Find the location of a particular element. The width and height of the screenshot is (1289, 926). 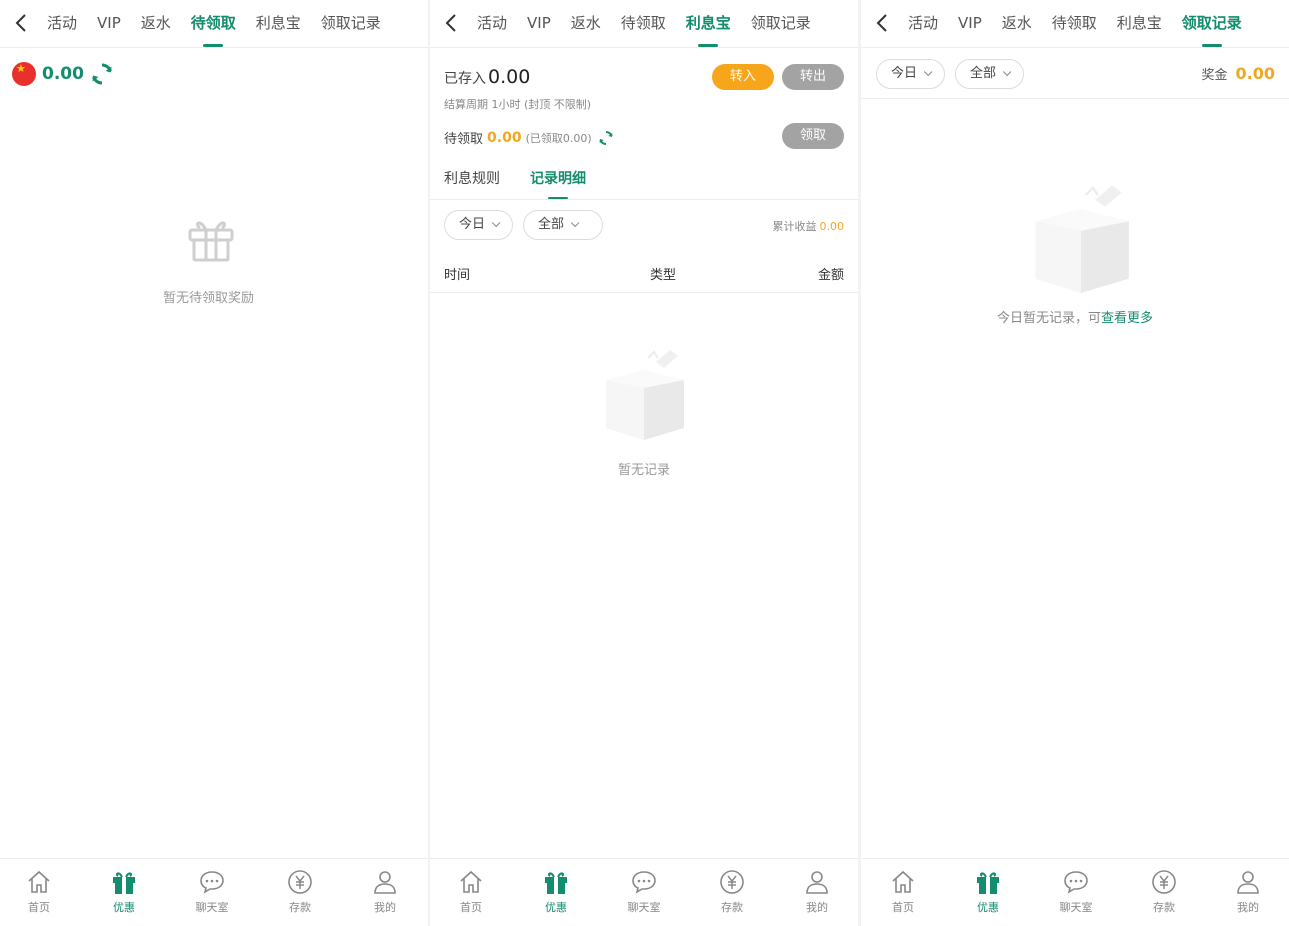

prize-total: 奖金 0.00 is located at coordinates (1238, 73).